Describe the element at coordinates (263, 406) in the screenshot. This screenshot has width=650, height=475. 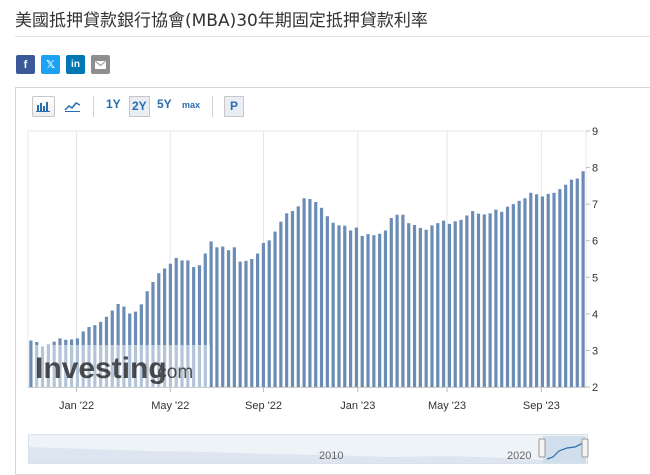
I see `x-tick-label: Sep '22` at that location.